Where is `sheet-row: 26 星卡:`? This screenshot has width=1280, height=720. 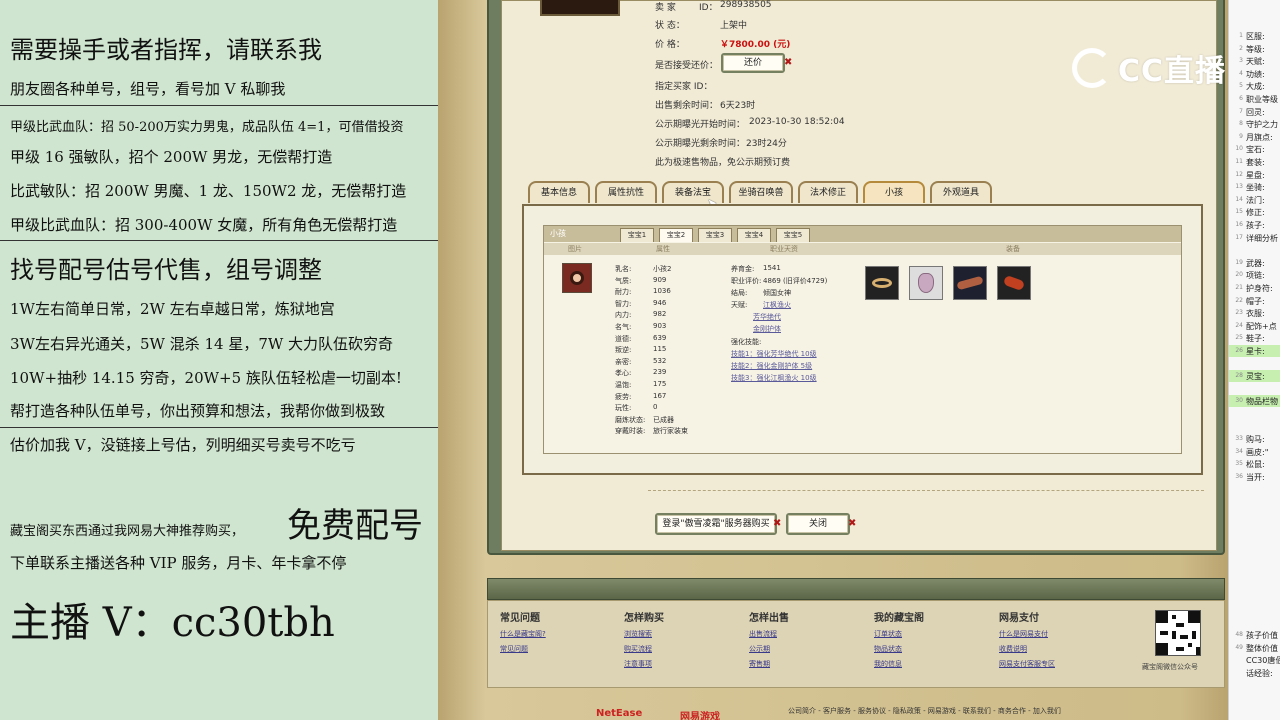 sheet-row: 26 星卡: is located at coordinates (1254, 351).